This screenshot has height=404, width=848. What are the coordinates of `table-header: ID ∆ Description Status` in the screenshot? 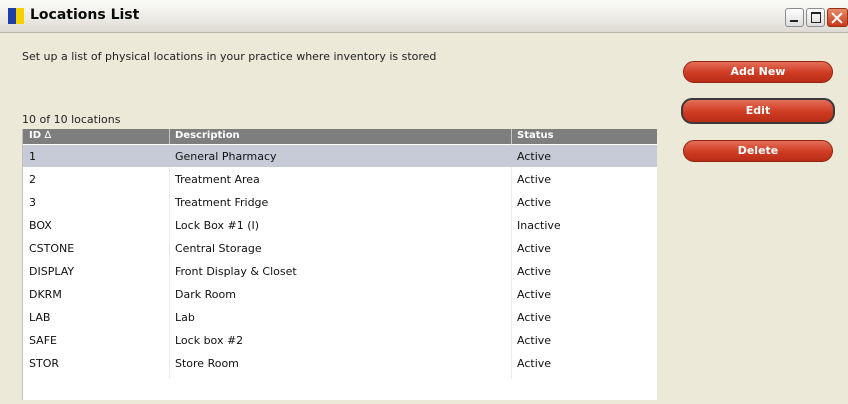 It's located at (340, 136).